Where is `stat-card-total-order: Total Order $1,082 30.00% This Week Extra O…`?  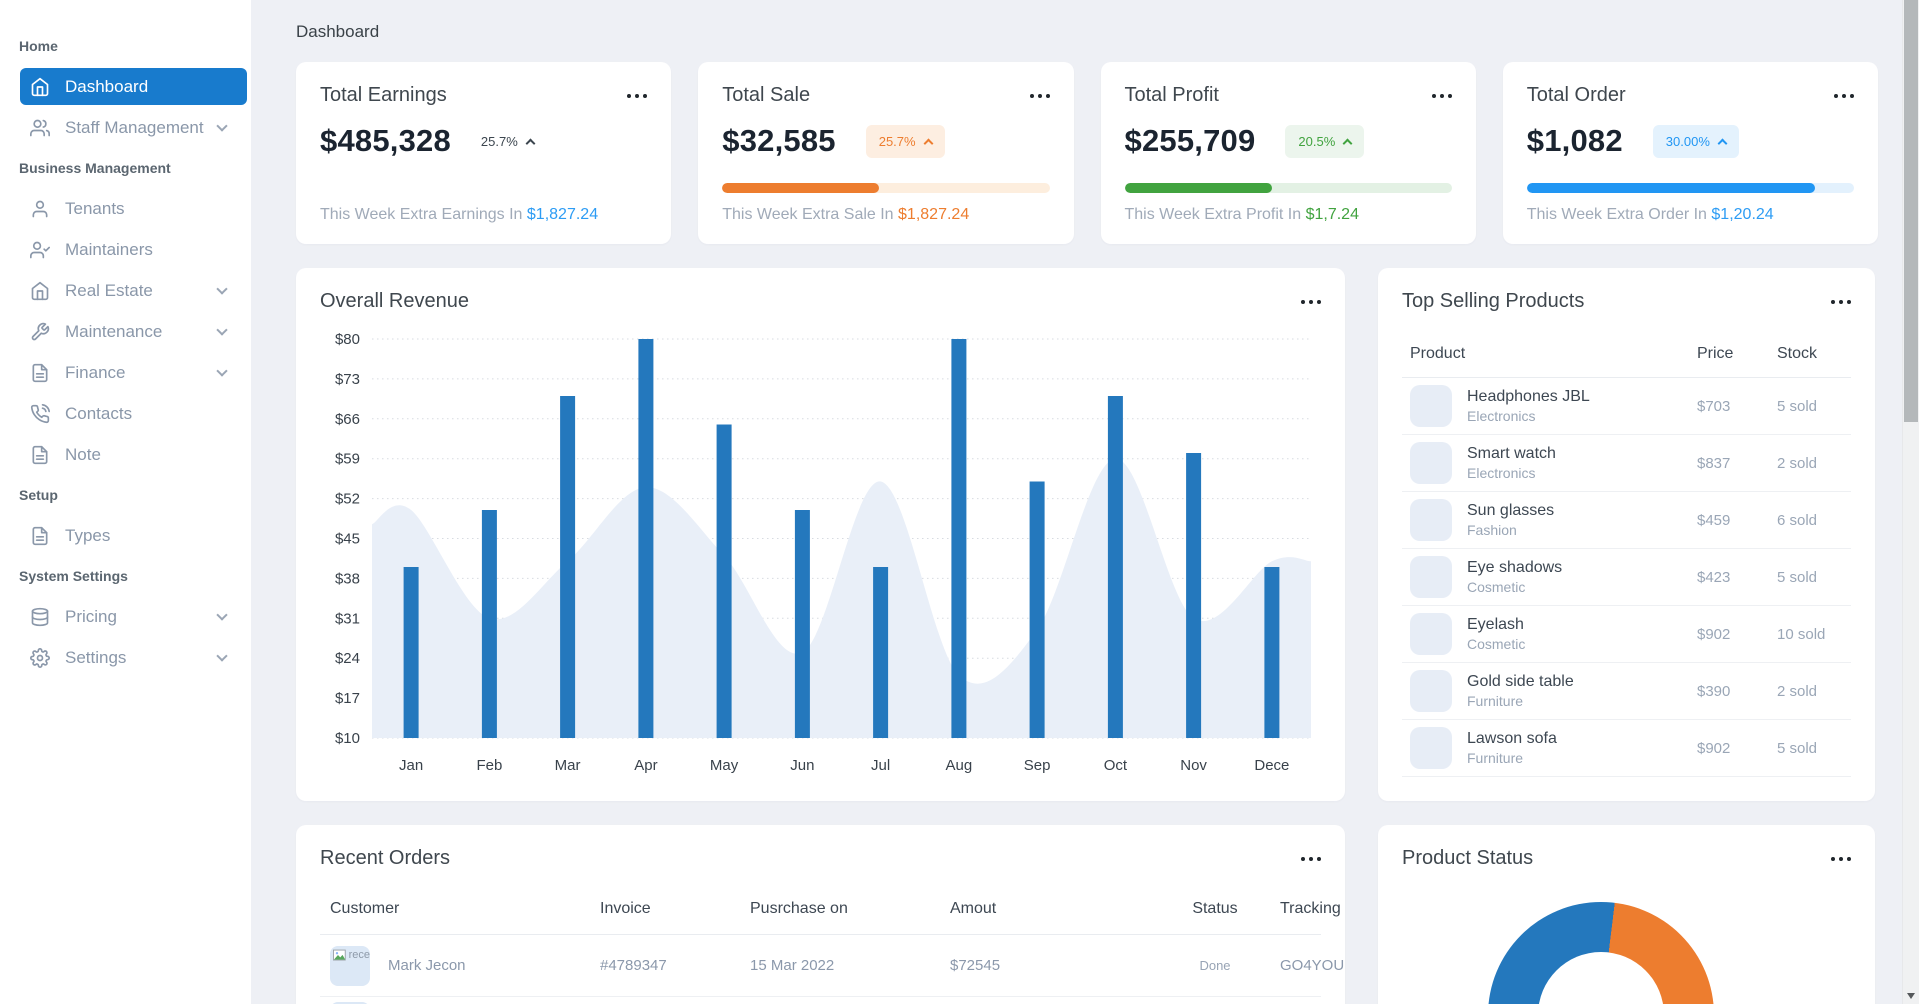 stat-card-total-order: Total Order $1,082 30.00% This Week Extra O… is located at coordinates (1690, 153).